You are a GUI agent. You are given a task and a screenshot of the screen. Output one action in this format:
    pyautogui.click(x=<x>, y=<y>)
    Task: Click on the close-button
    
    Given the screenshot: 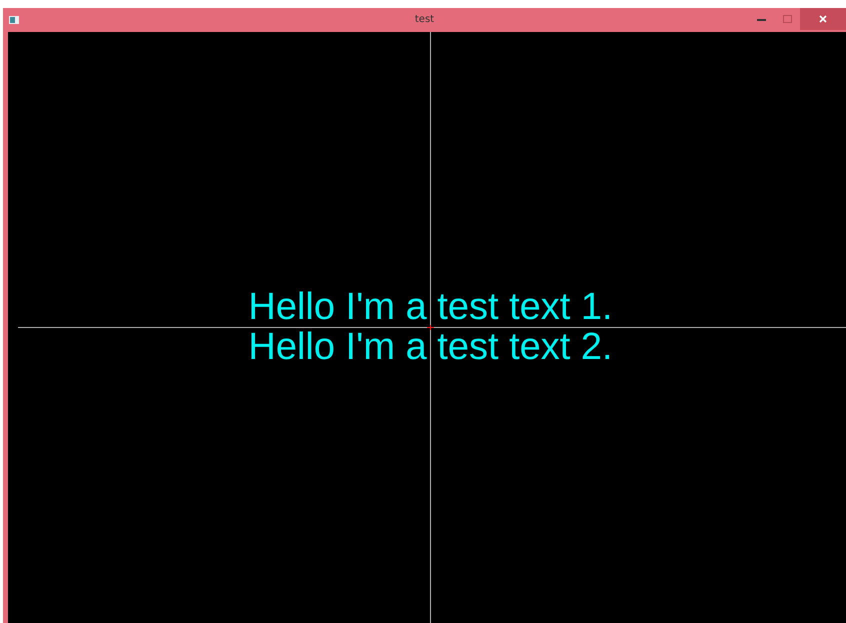 What is the action you would take?
    pyautogui.click(x=823, y=19)
    